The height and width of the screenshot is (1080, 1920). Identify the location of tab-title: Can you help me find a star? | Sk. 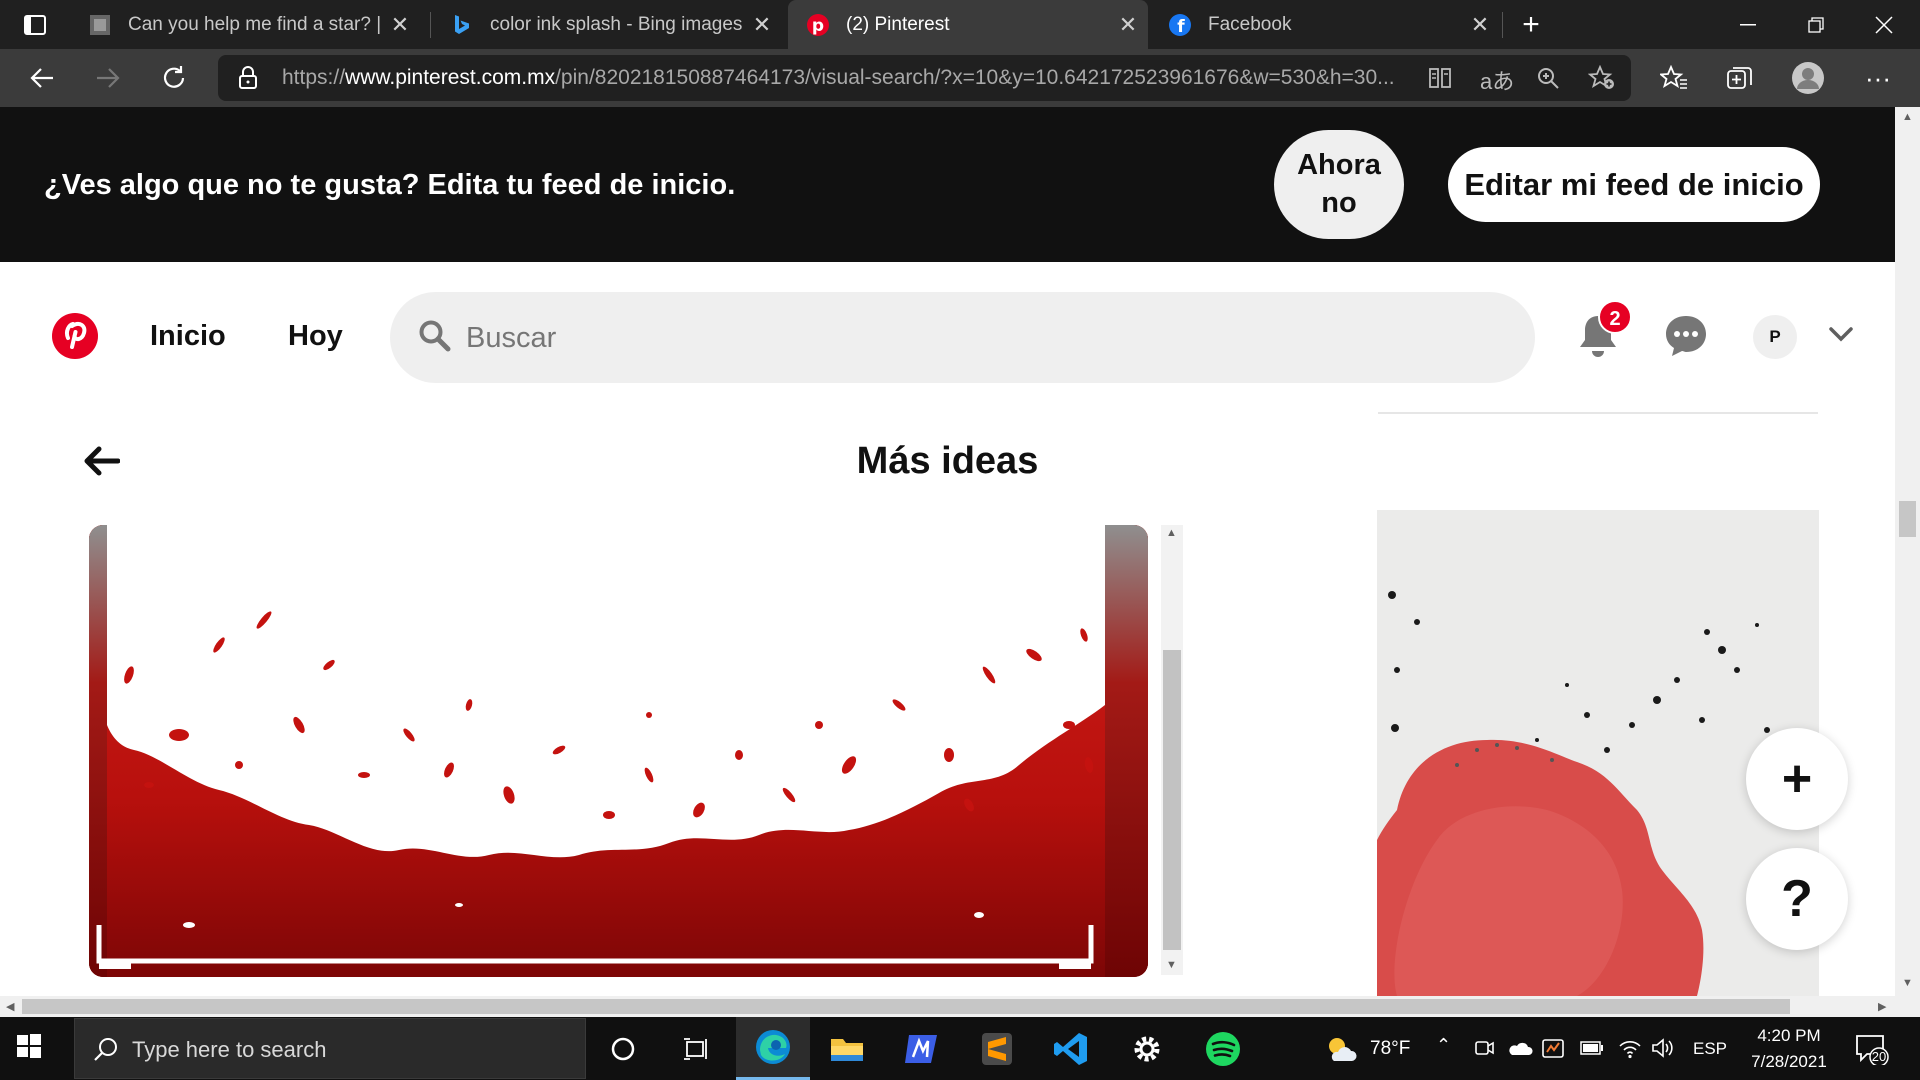
(254, 24).